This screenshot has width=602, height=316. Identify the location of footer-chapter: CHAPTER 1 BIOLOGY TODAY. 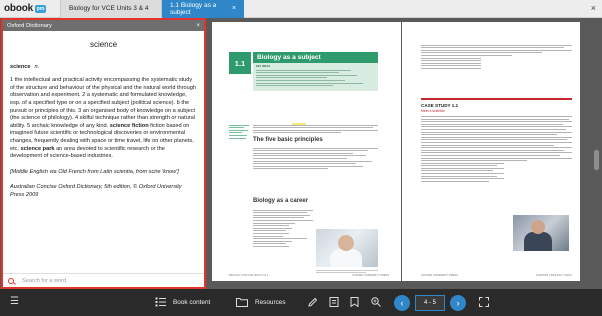
(553, 275).